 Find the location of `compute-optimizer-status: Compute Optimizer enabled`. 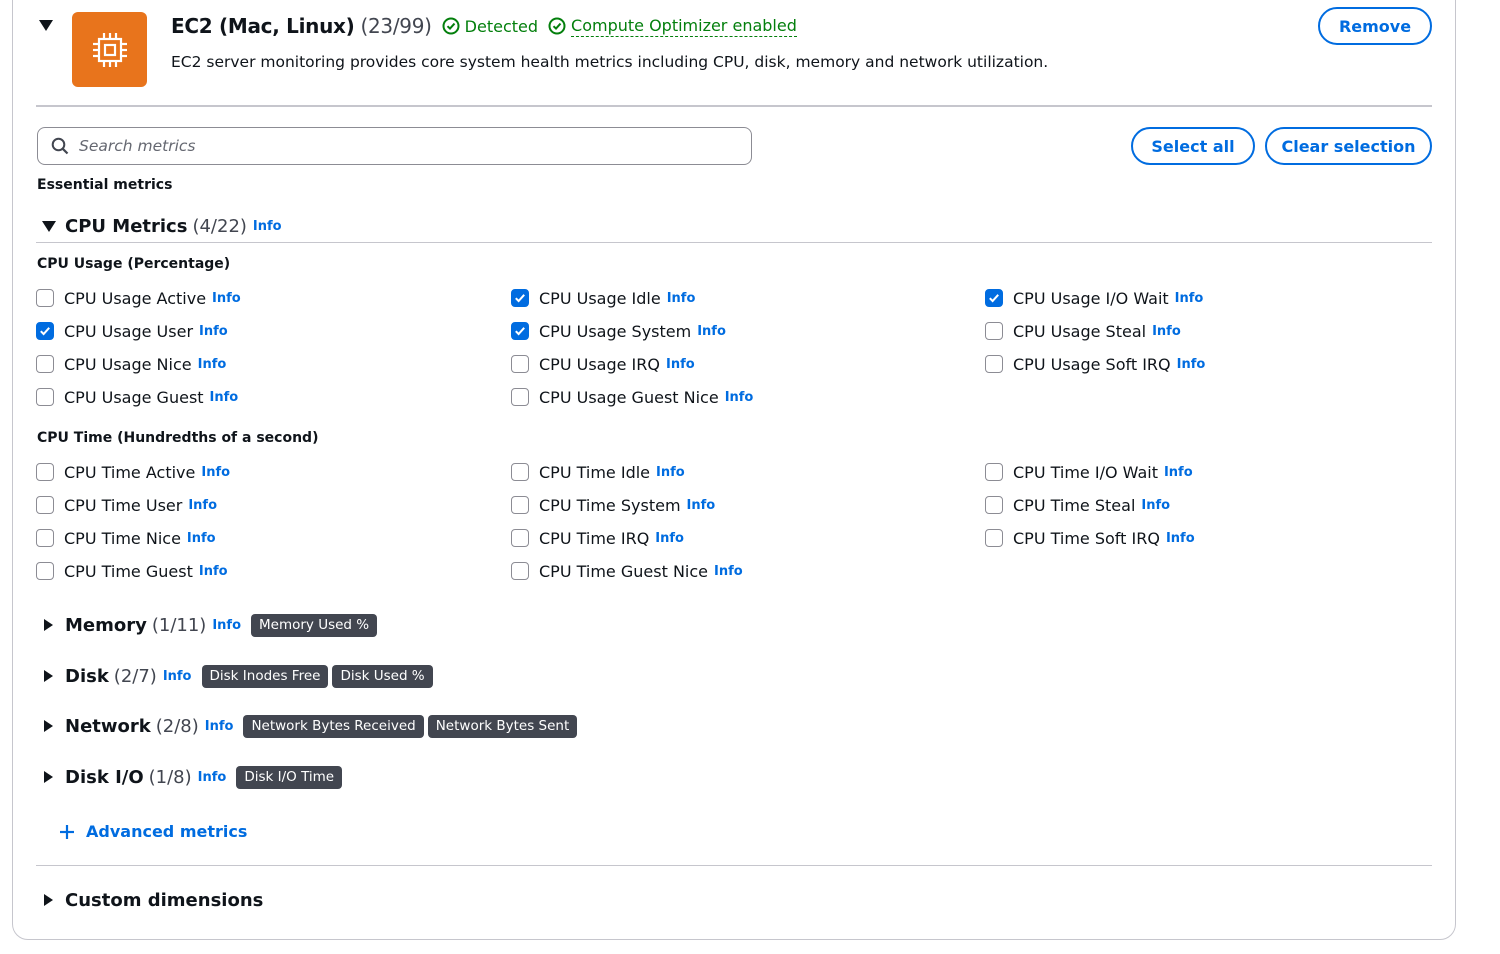

compute-optimizer-status: Compute Optimizer enabled is located at coordinates (672, 26).